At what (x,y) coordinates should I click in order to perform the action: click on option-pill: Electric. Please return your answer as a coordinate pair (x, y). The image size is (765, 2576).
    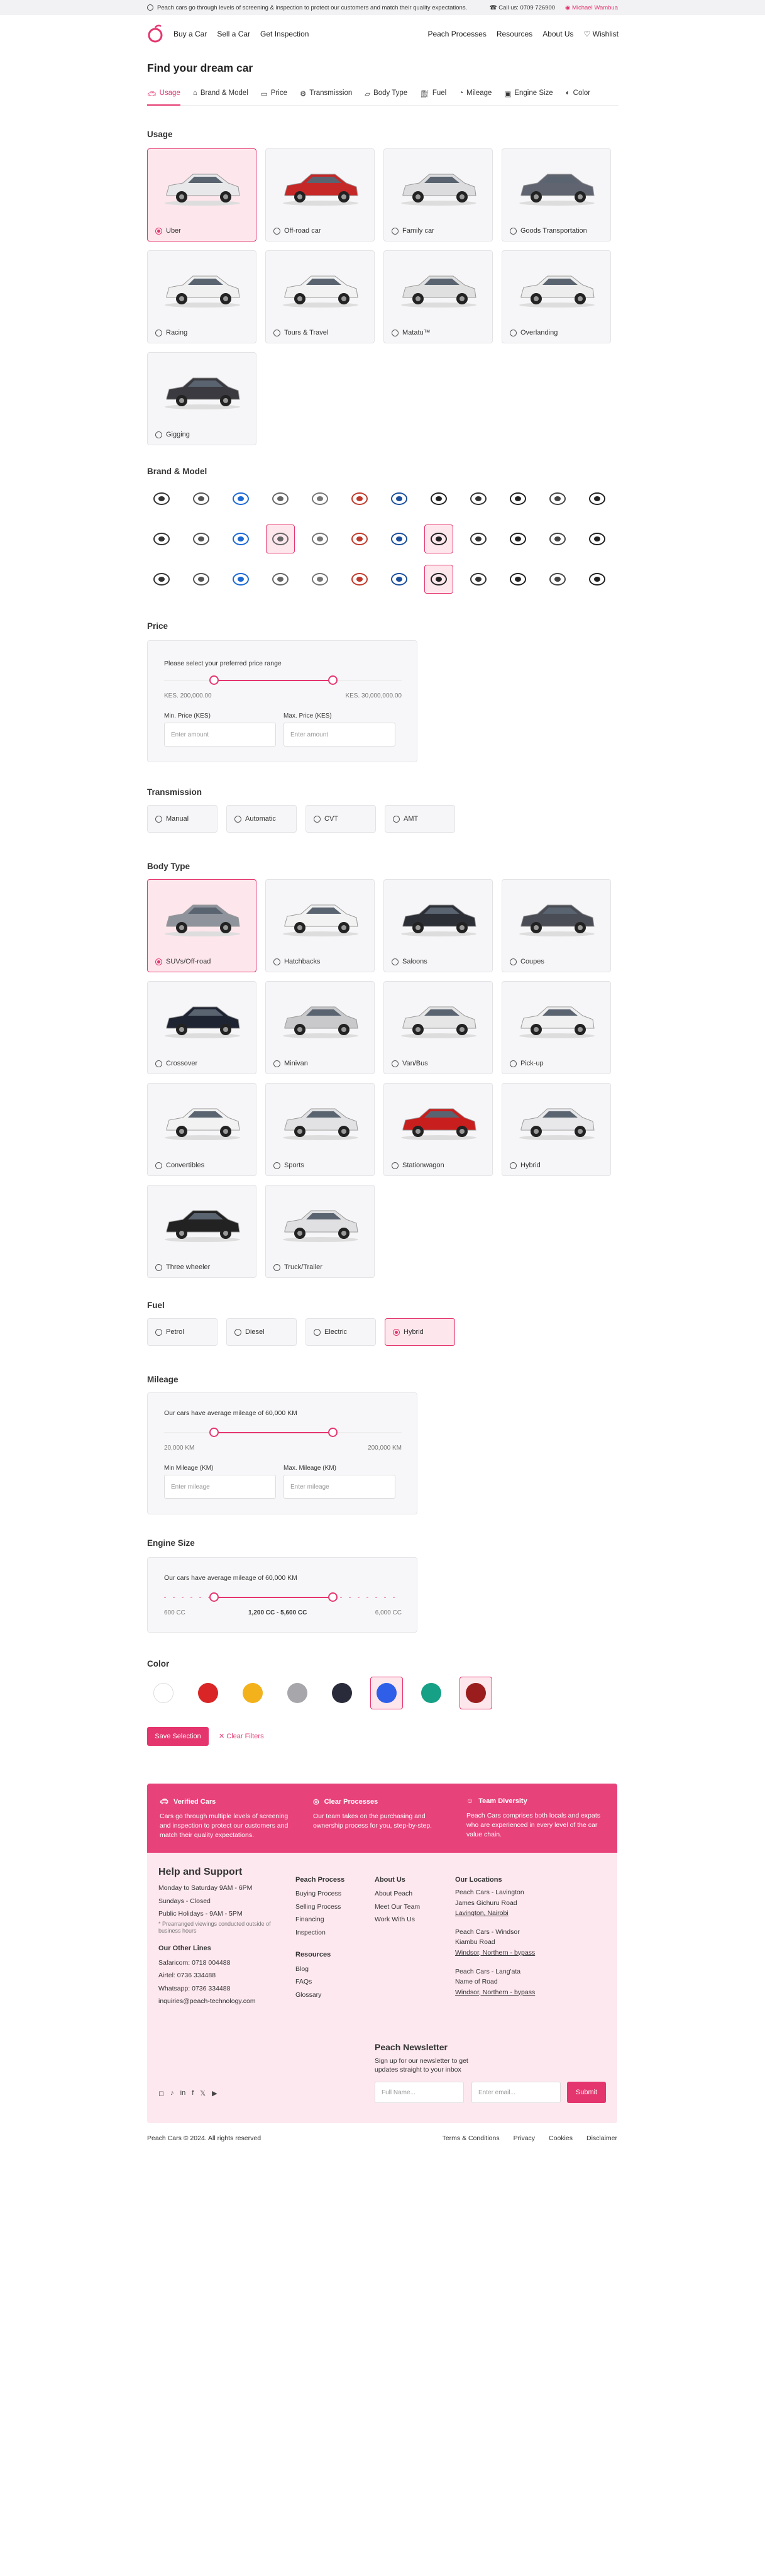
    Looking at the image, I should click on (340, 1332).